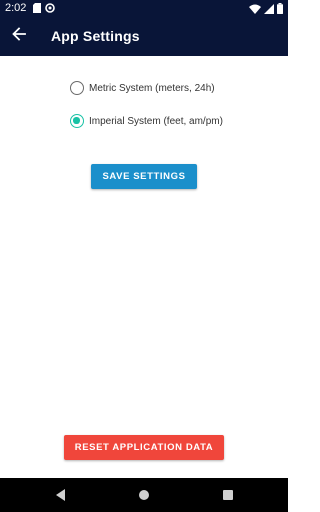  What do you see at coordinates (152, 88) in the screenshot?
I see `radio-metric-label: Metric System (meters, 24h)` at bounding box center [152, 88].